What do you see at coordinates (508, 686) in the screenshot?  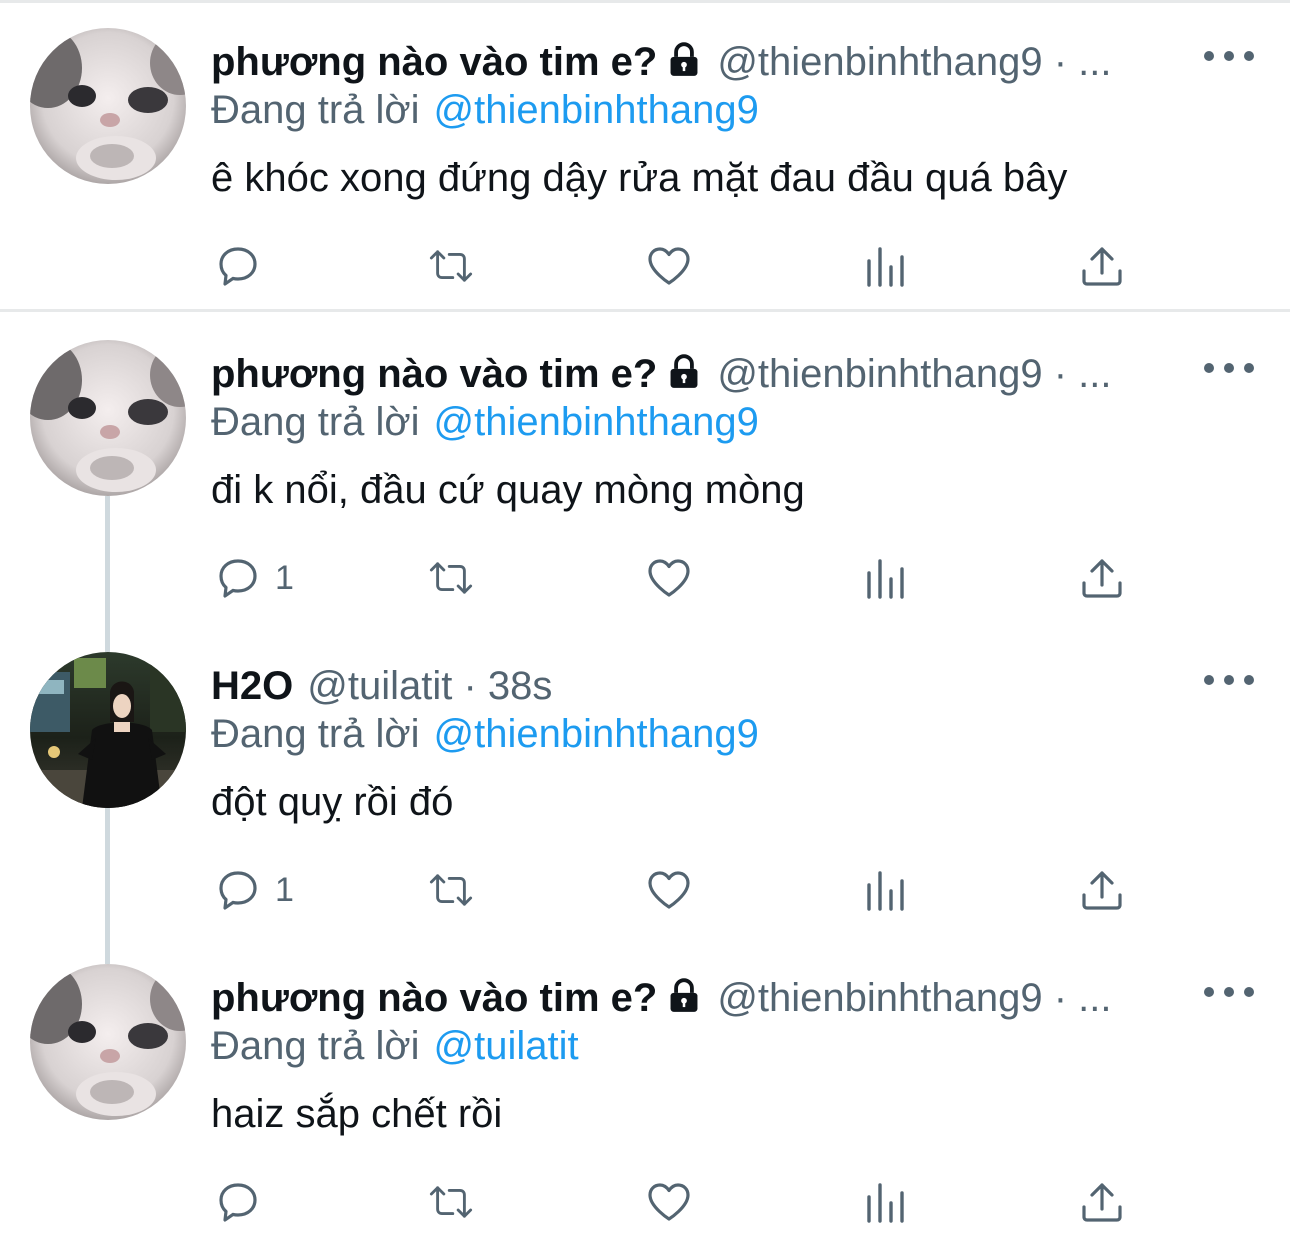 I see `timestamp: · 38s` at bounding box center [508, 686].